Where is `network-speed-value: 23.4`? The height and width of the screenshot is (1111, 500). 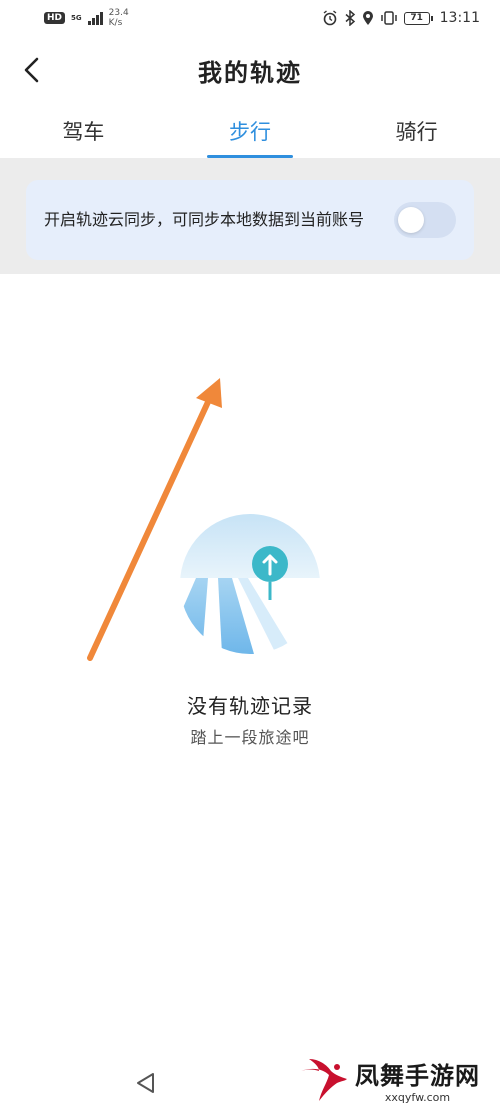
network-speed-value: 23.4 is located at coordinates (118, 13).